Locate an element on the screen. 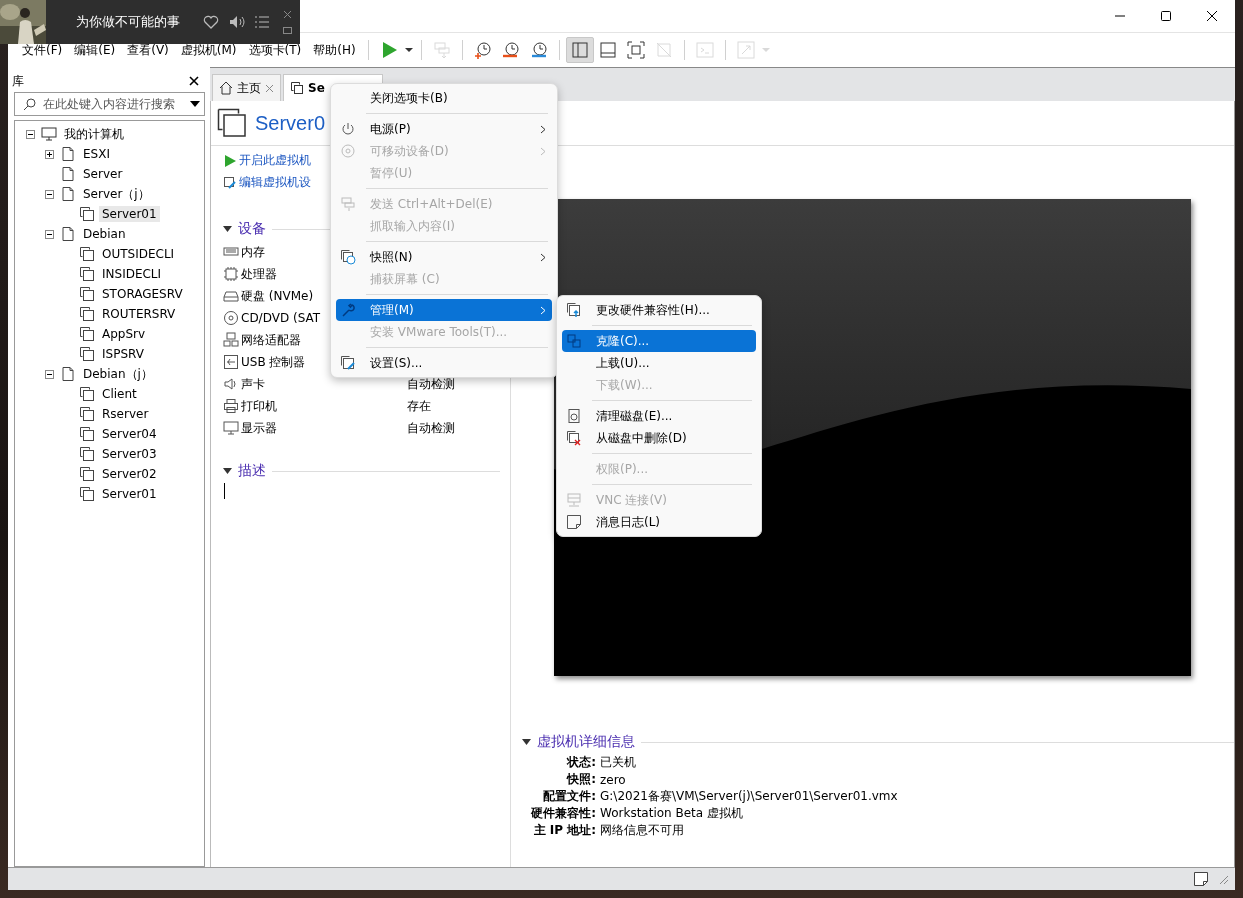 This screenshot has width=1243, height=898. vm-title: Server0 is located at coordinates (290, 123).